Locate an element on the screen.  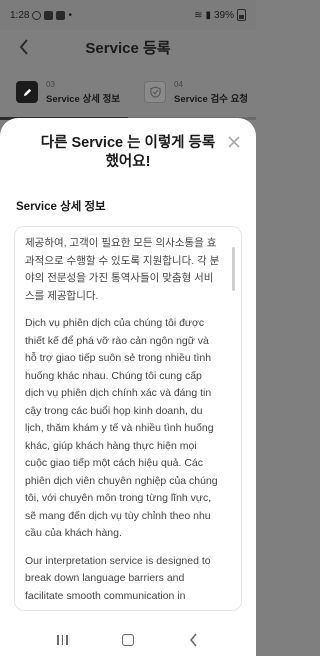
back-icon is located at coordinates (193, 640).